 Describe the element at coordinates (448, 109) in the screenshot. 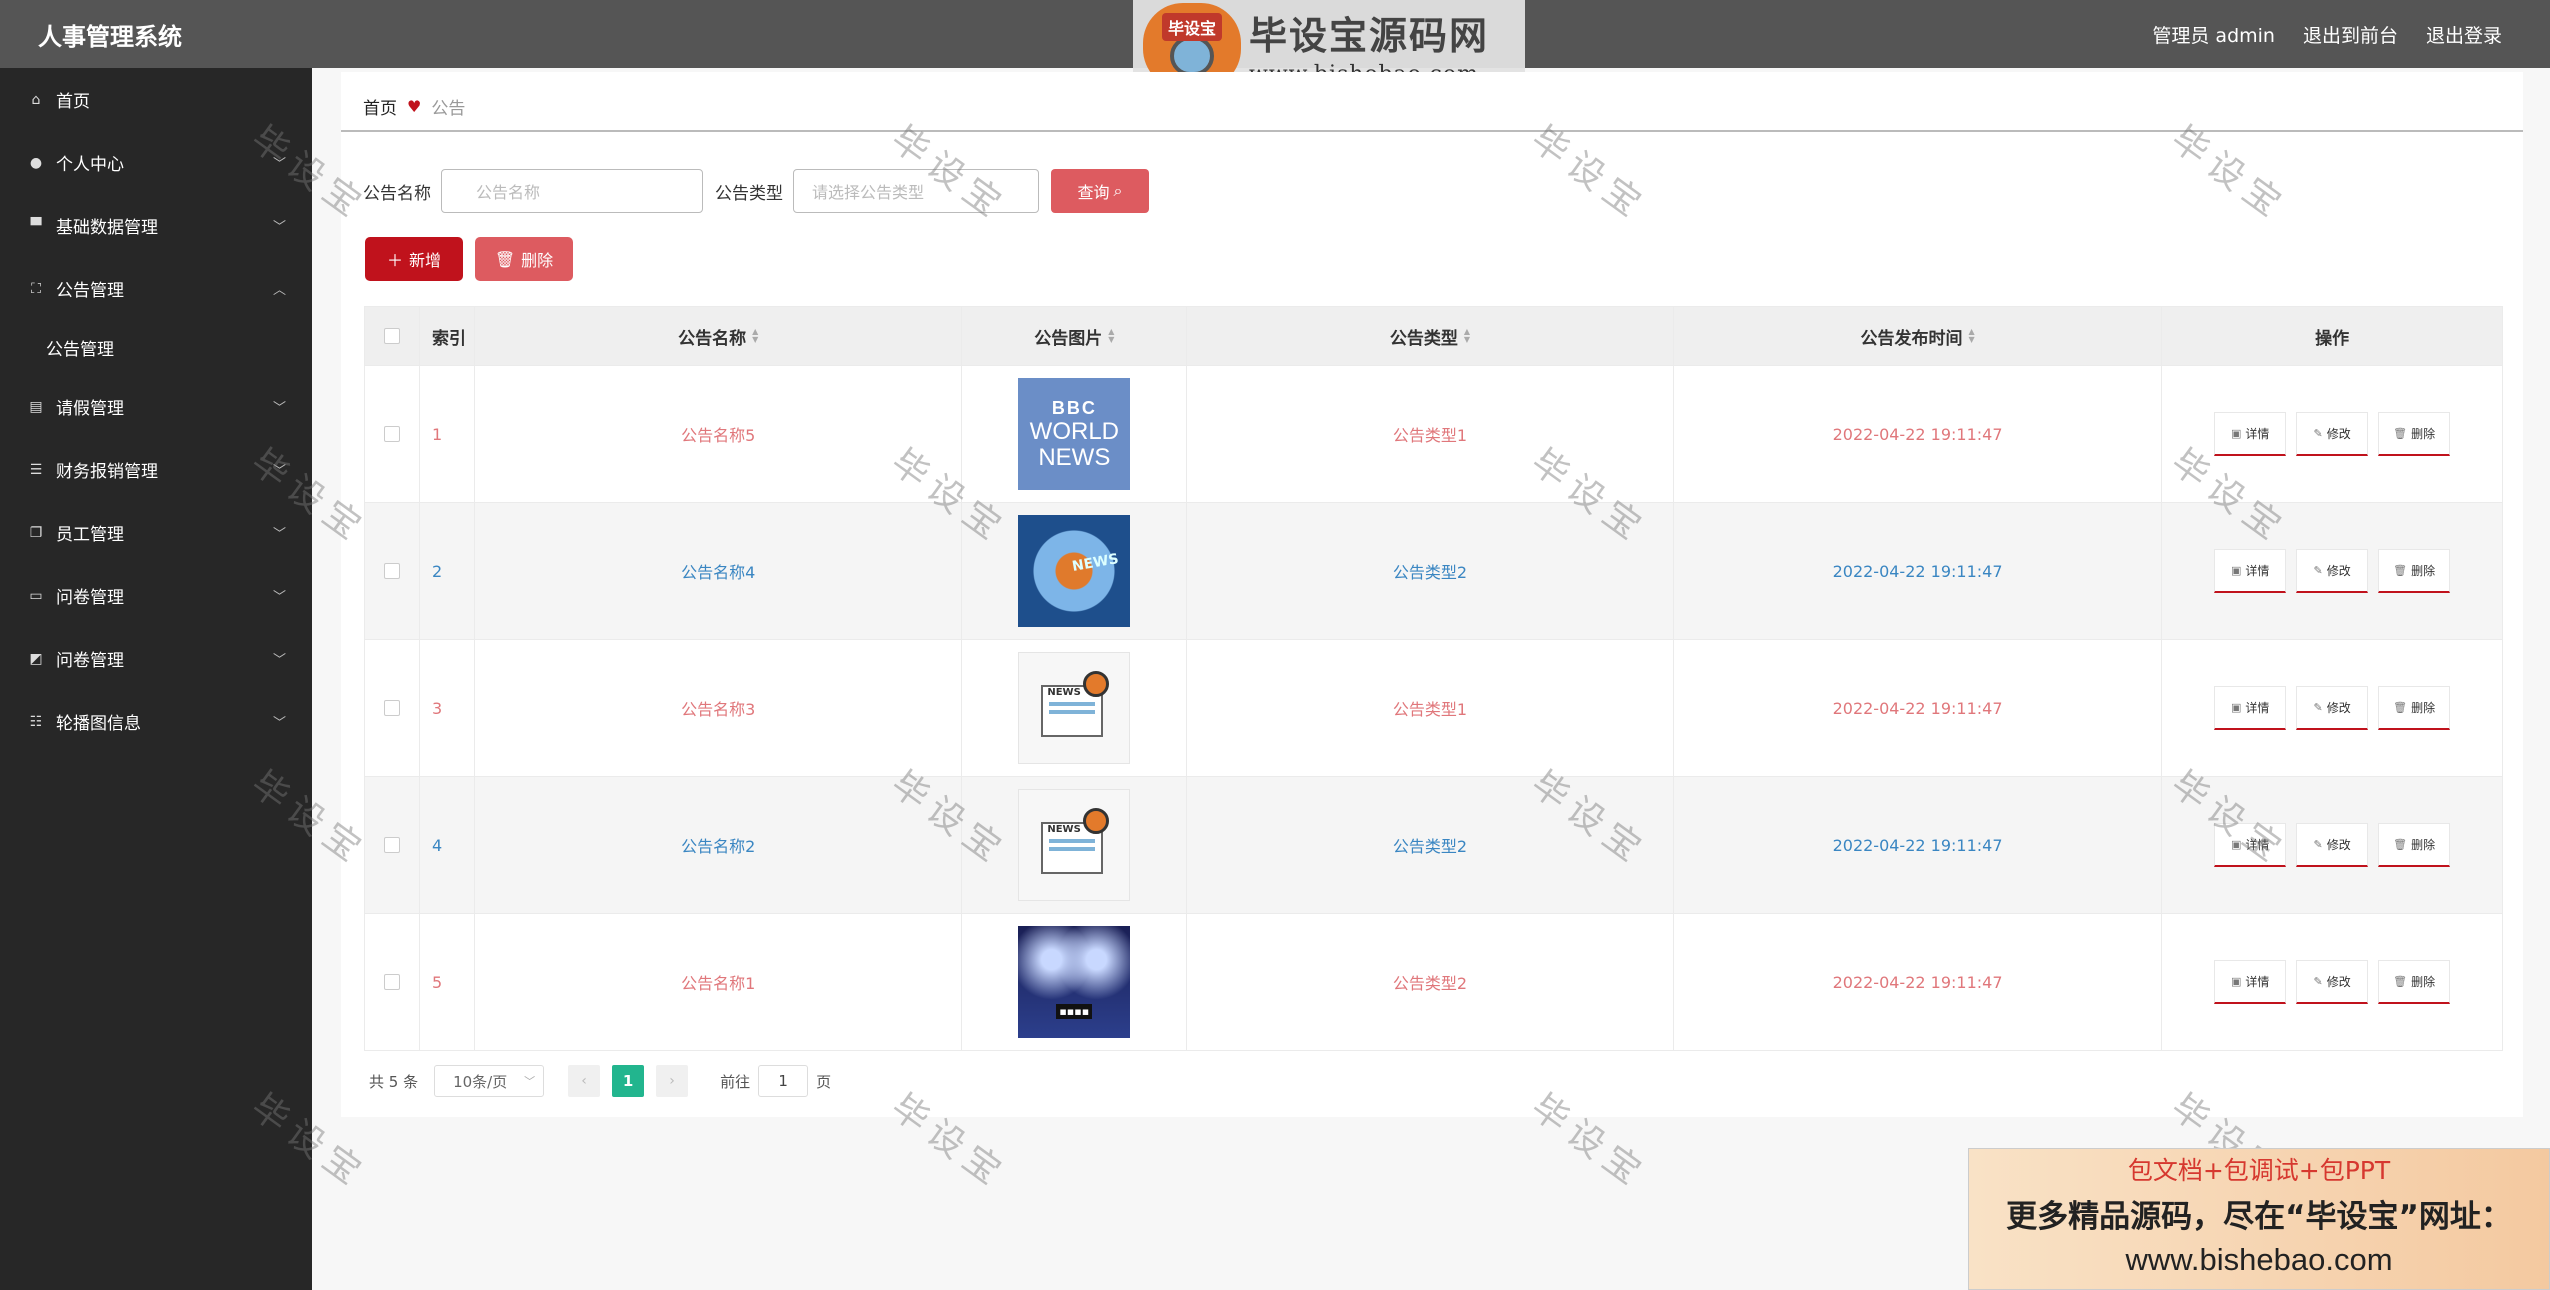

I see `breadcrumb-current: 公告` at that location.